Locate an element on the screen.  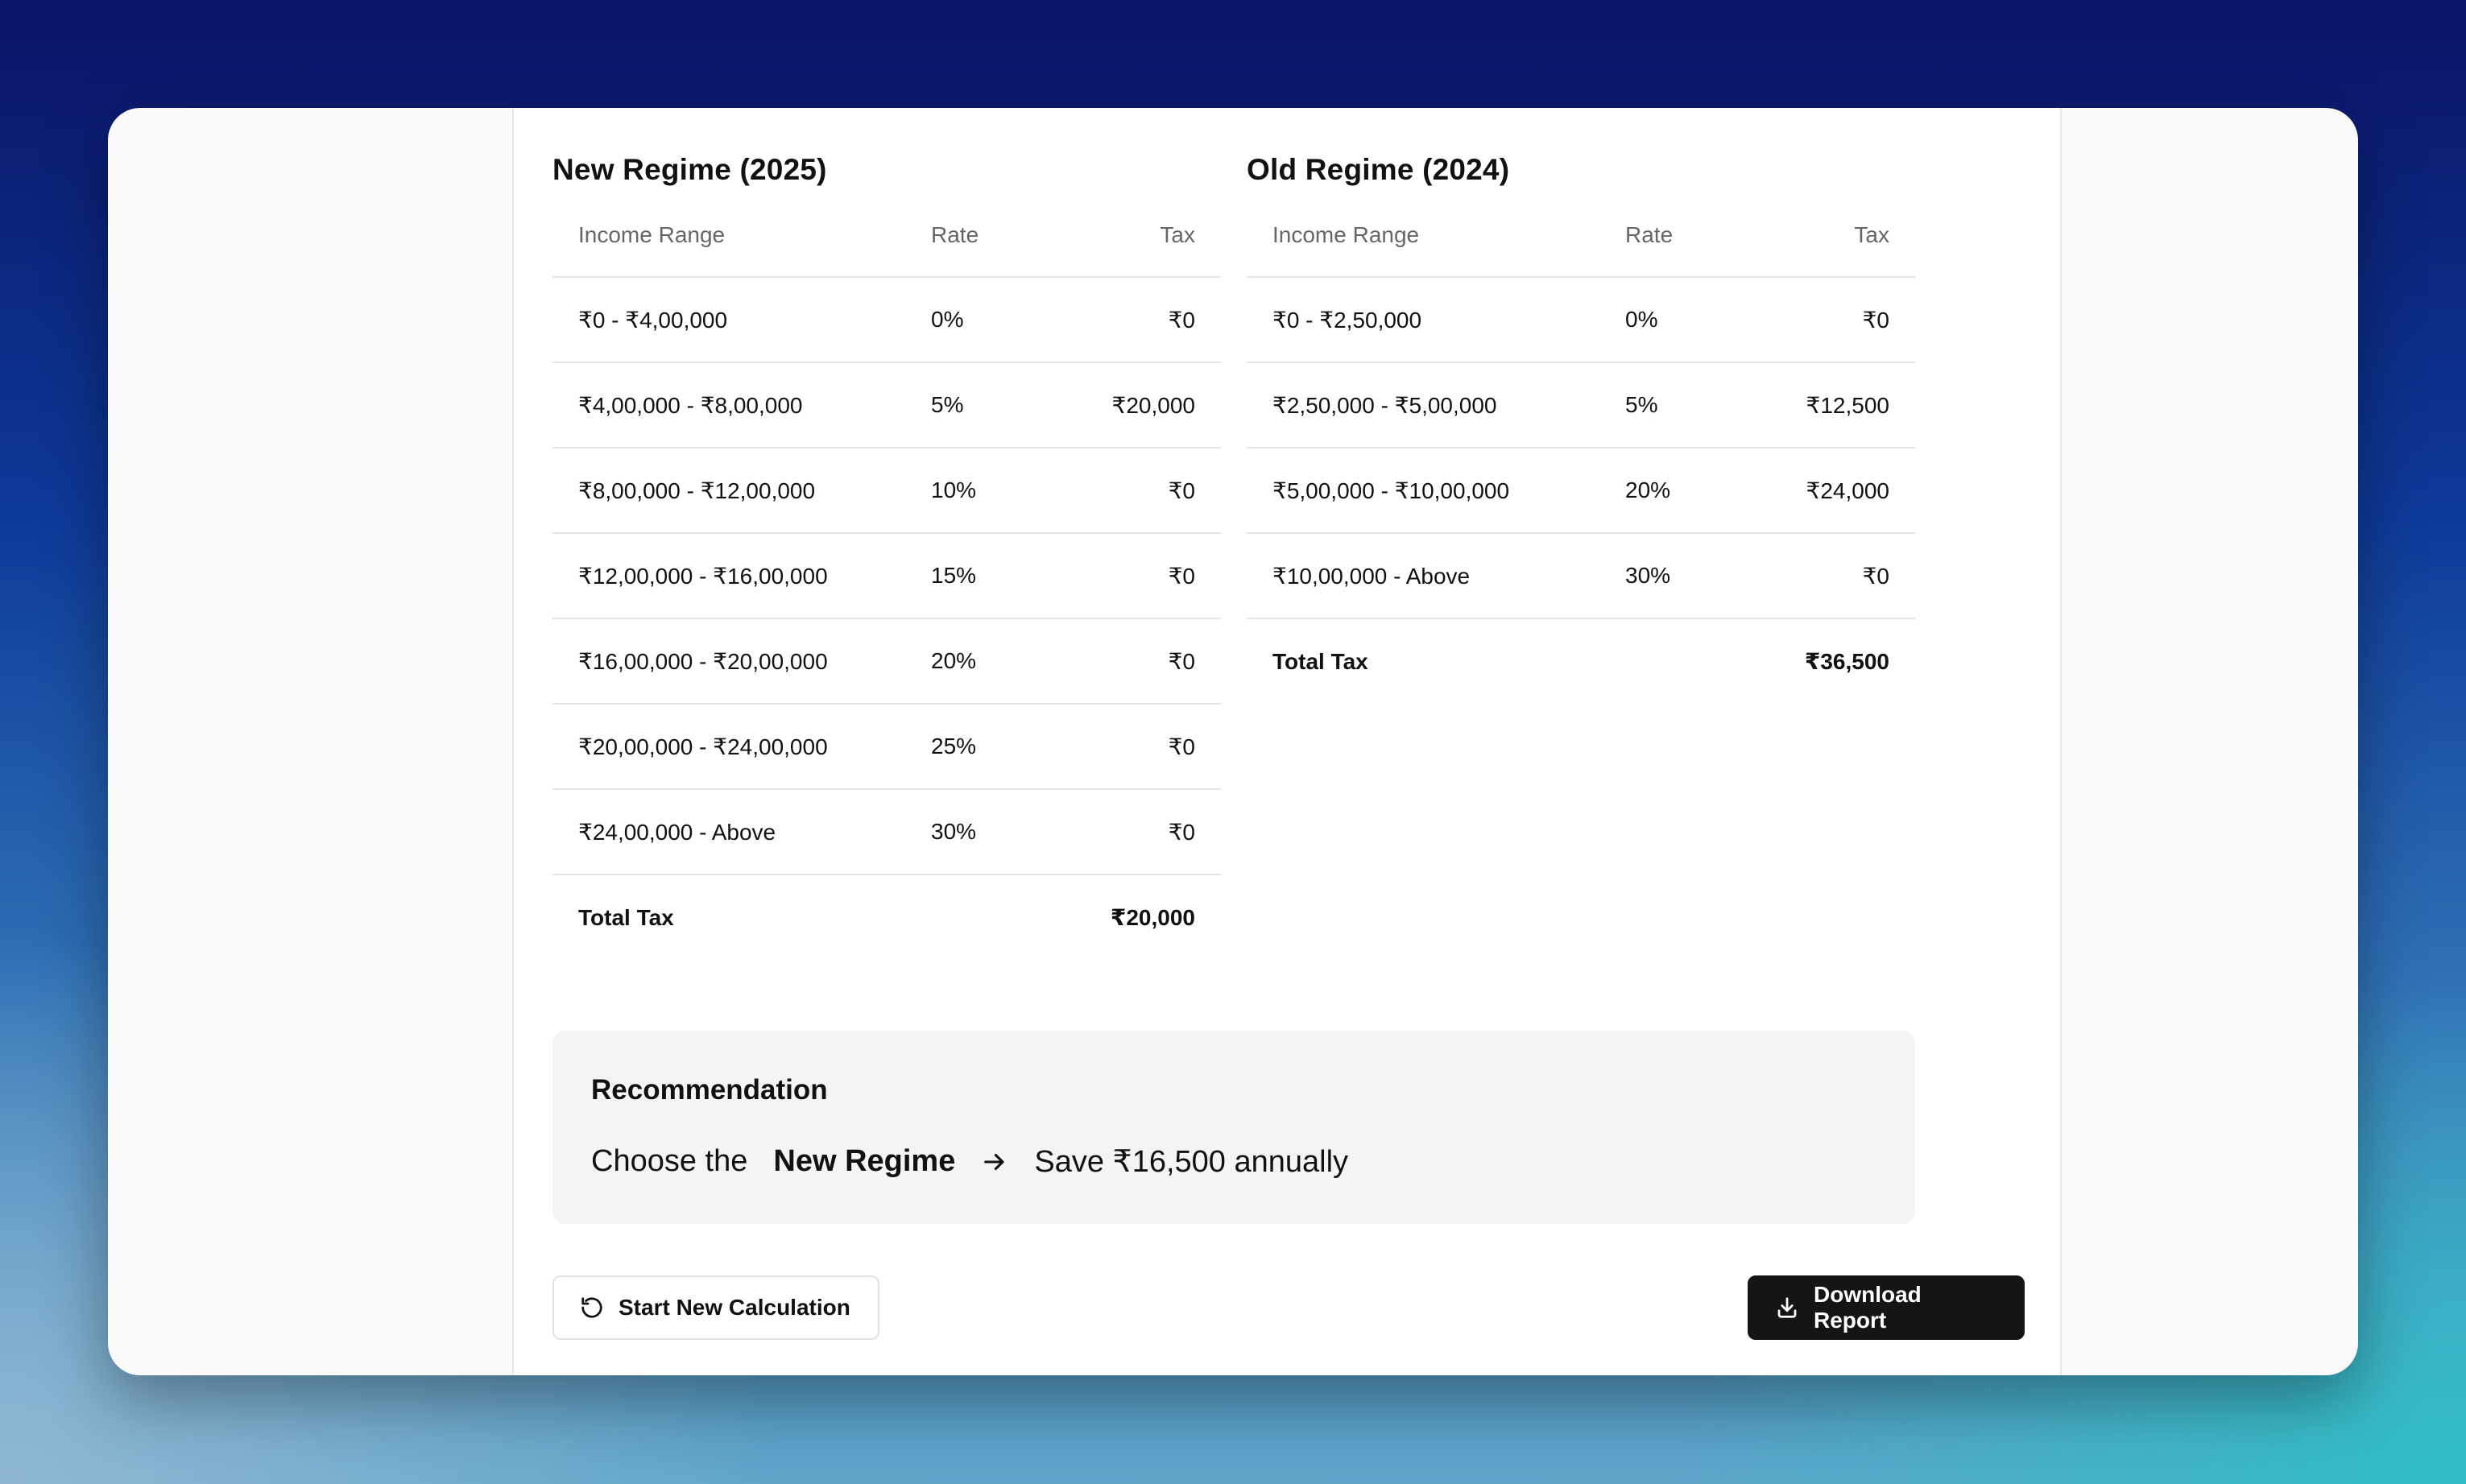
tax-cell: ₹20,000 is located at coordinates (1153, 405).